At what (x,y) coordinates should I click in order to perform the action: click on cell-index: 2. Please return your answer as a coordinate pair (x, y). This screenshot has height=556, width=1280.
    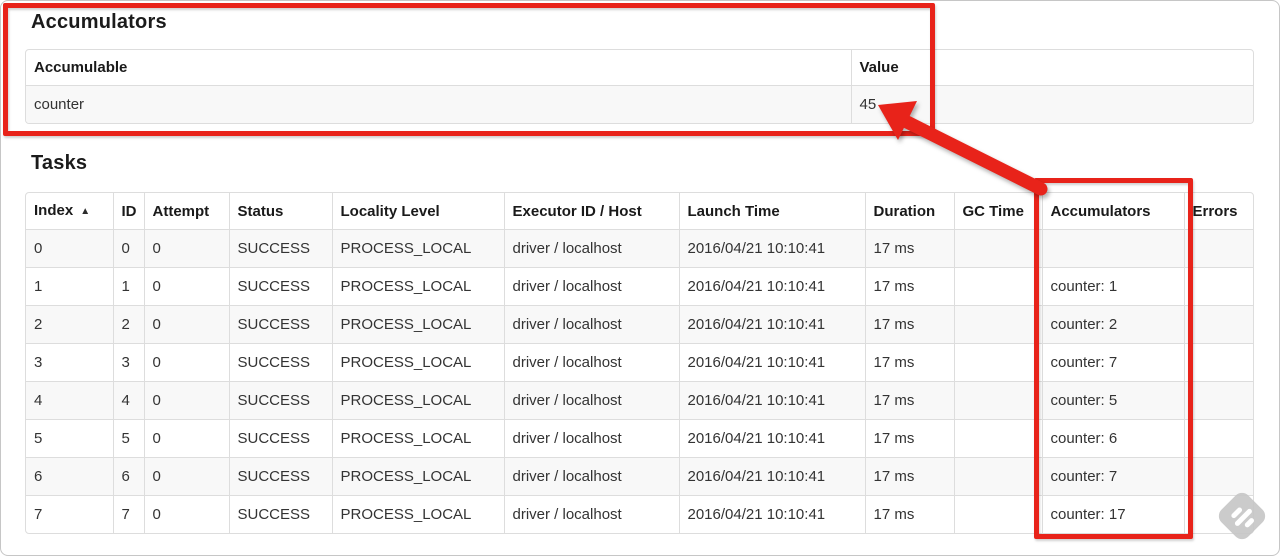
    Looking at the image, I should click on (69, 324).